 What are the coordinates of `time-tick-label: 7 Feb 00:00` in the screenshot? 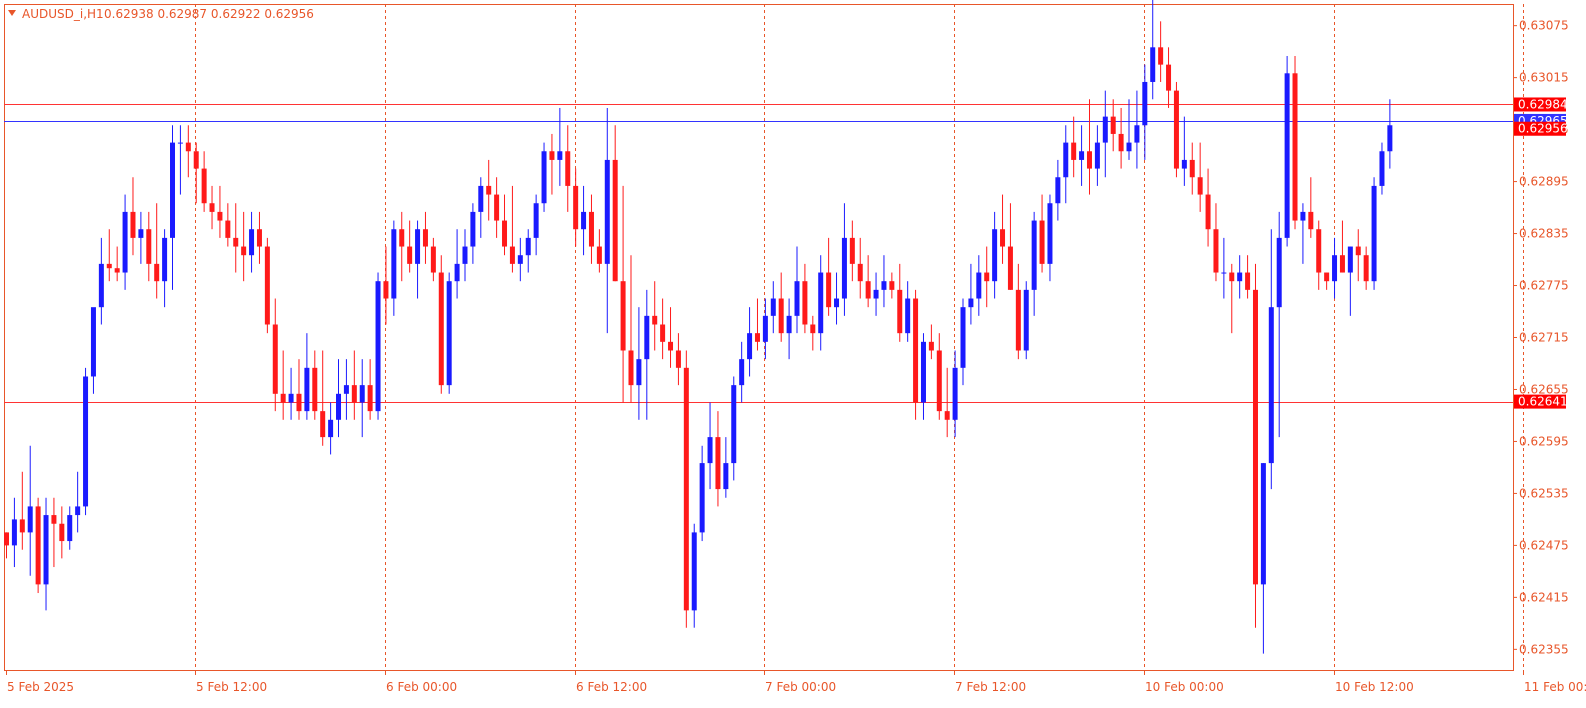 It's located at (800, 687).